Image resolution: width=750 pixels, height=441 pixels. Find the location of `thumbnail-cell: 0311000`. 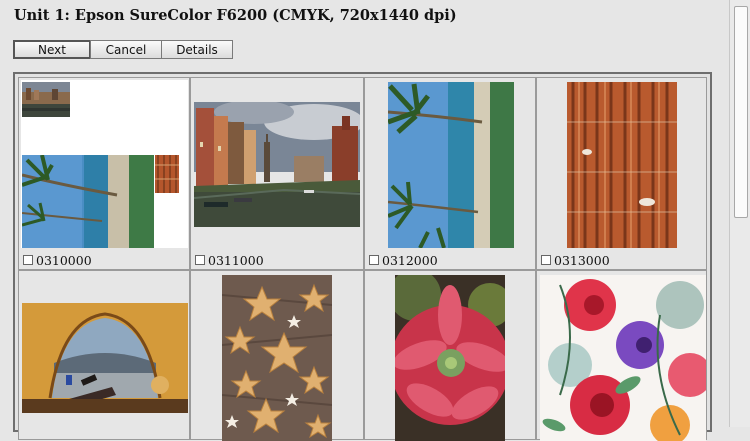

thumbnail-cell: 0311000 is located at coordinates (277, 173).